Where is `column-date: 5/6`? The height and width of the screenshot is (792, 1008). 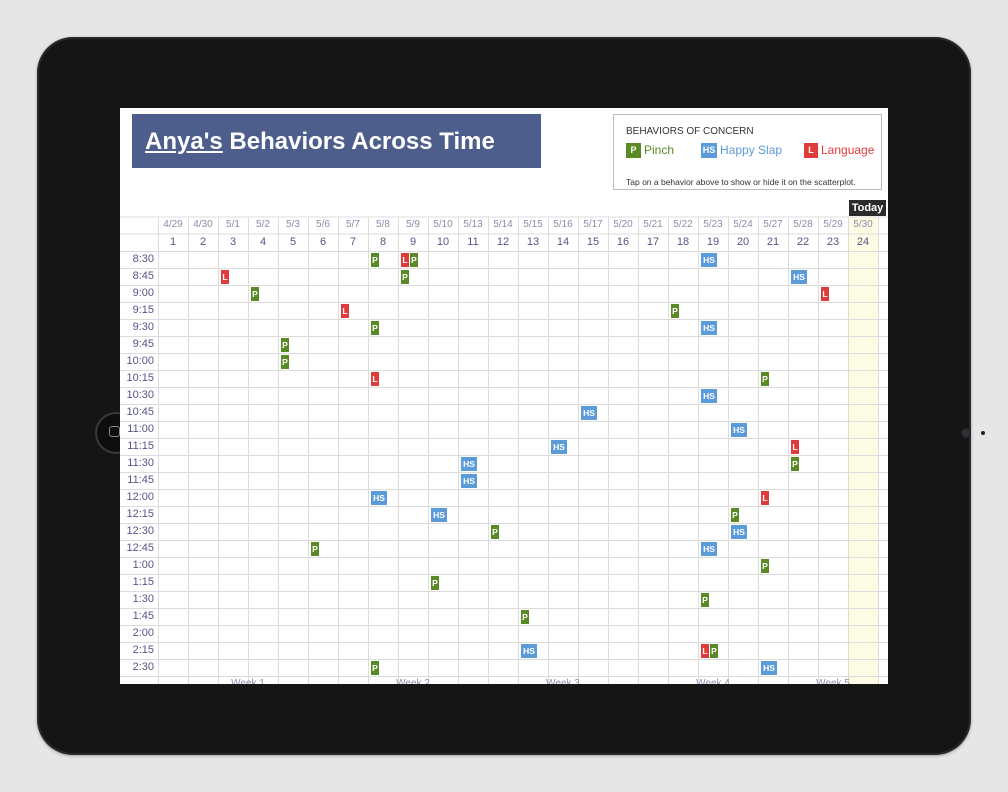 column-date: 5/6 is located at coordinates (323, 224).